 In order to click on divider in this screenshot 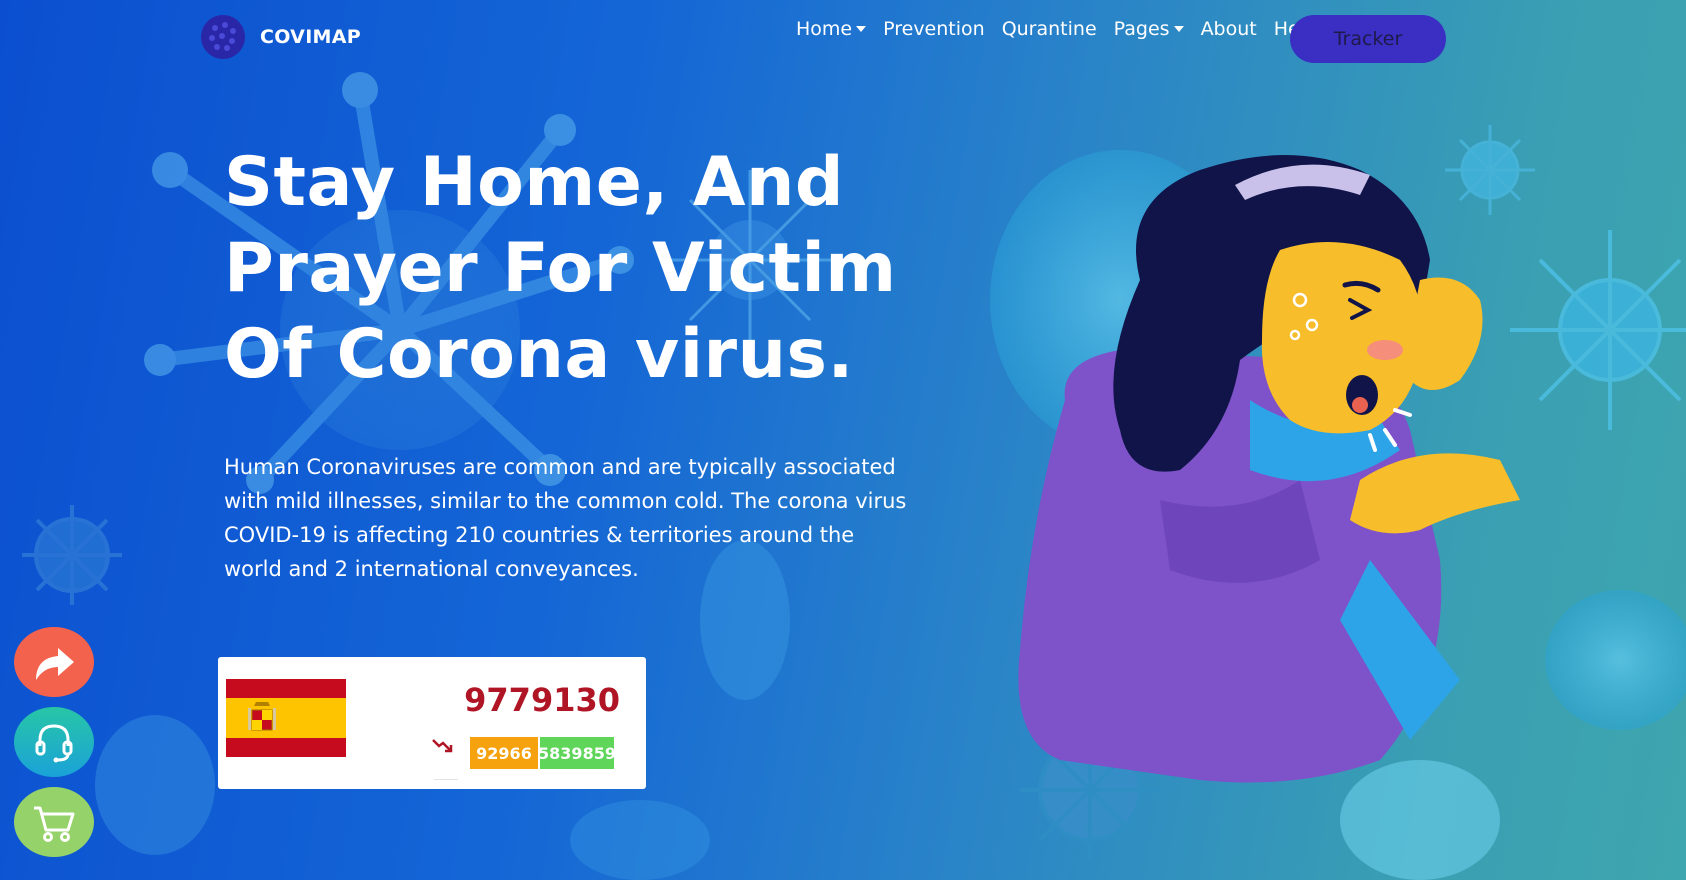, I will do `click(446, 779)`.